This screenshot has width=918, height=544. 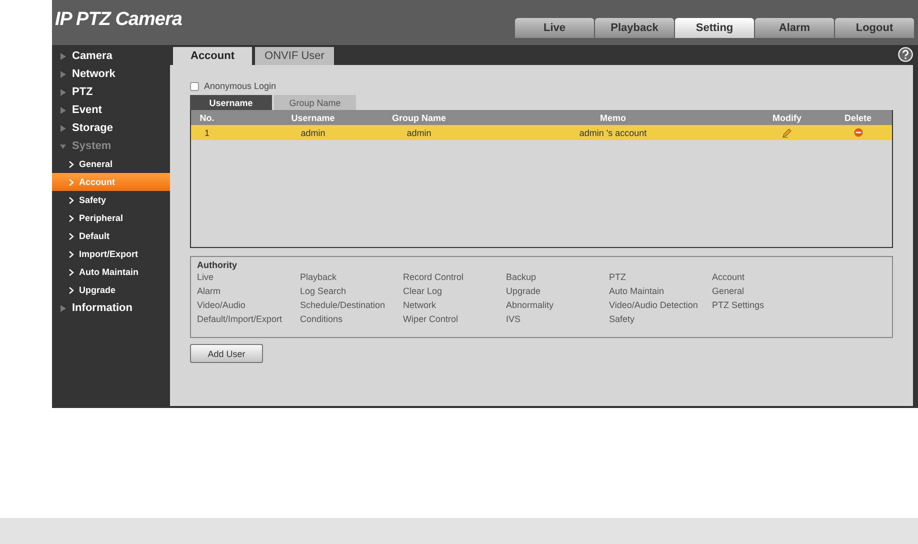 What do you see at coordinates (111, 128) in the screenshot?
I see `sidebar-item: Storage` at bounding box center [111, 128].